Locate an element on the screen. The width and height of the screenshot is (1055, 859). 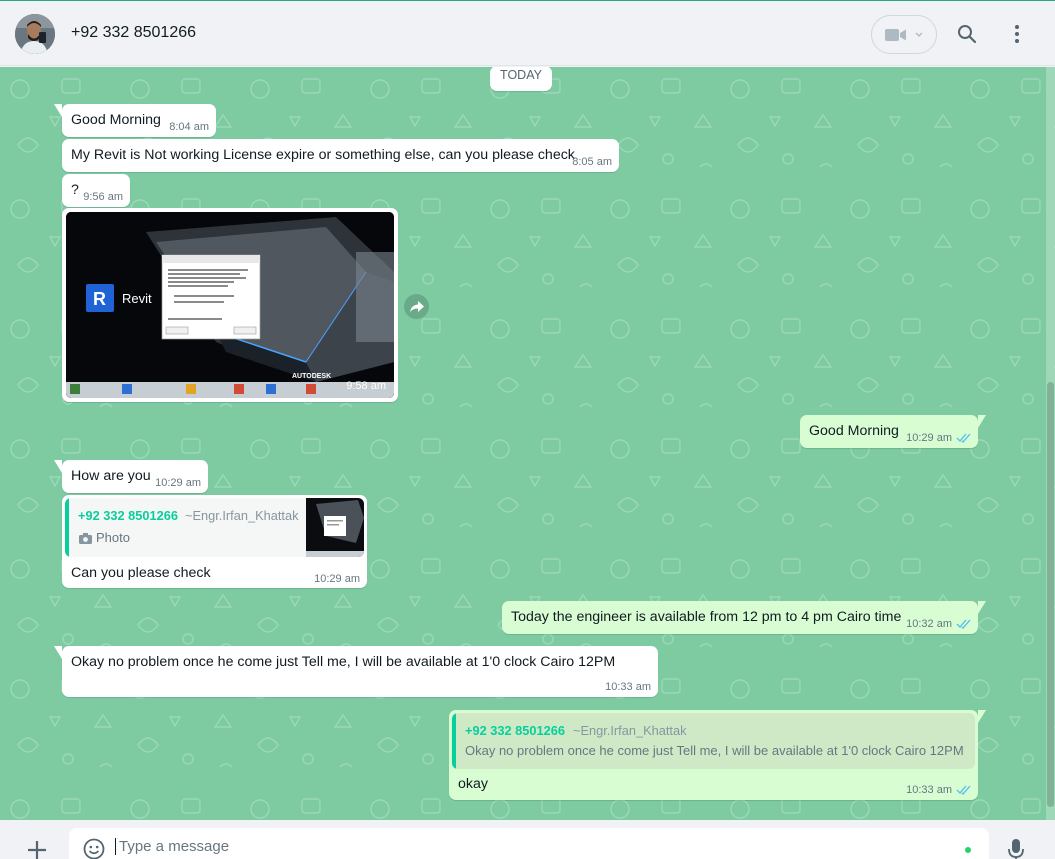
message-text: okay is located at coordinates (473, 784).